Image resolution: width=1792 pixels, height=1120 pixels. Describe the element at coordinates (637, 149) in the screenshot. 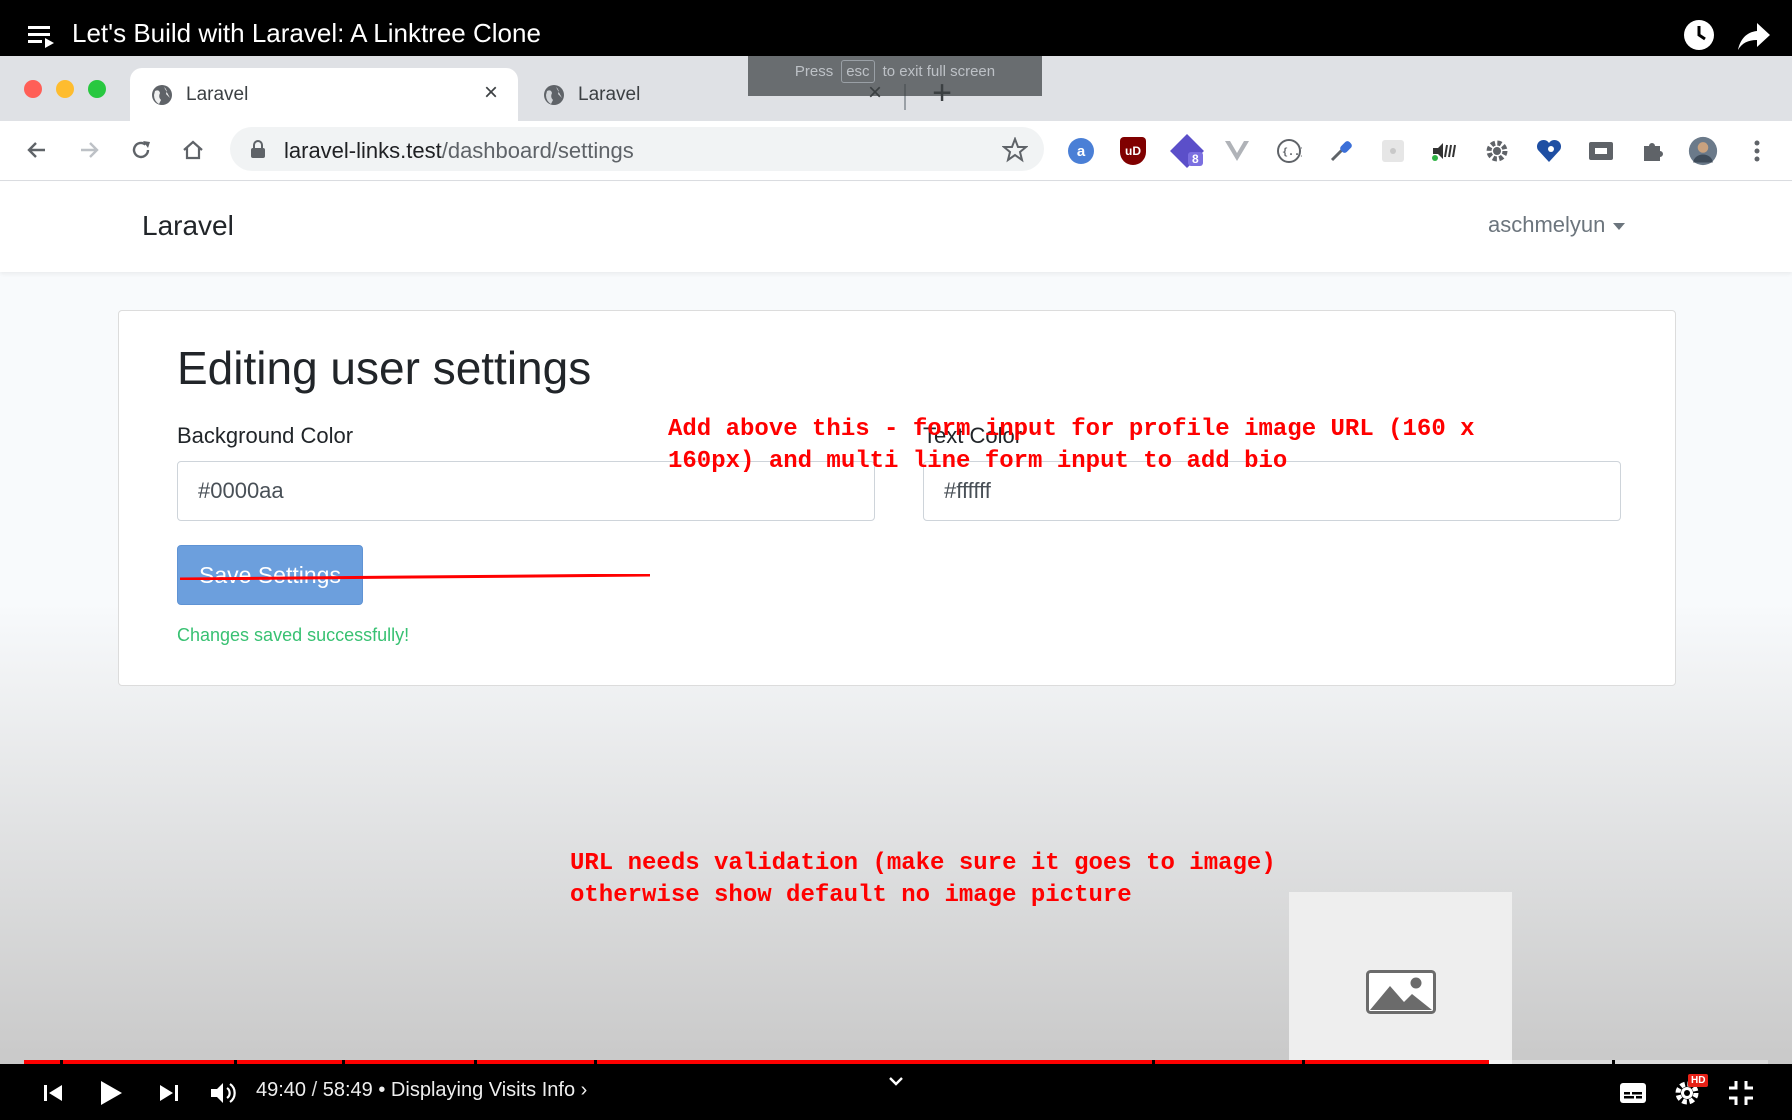

I see `address-bar: laravel-links.test/dashboard/settings` at that location.